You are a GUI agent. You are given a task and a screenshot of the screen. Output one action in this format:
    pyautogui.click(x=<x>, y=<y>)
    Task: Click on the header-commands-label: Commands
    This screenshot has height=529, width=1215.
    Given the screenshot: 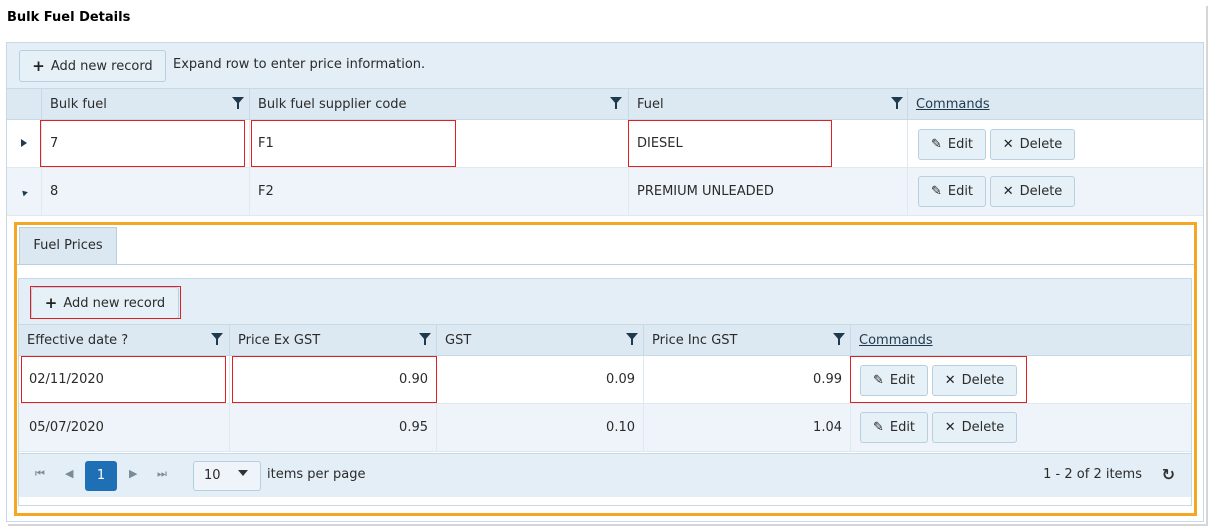 What is the action you would take?
    pyautogui.click(x=953, y=104)
    